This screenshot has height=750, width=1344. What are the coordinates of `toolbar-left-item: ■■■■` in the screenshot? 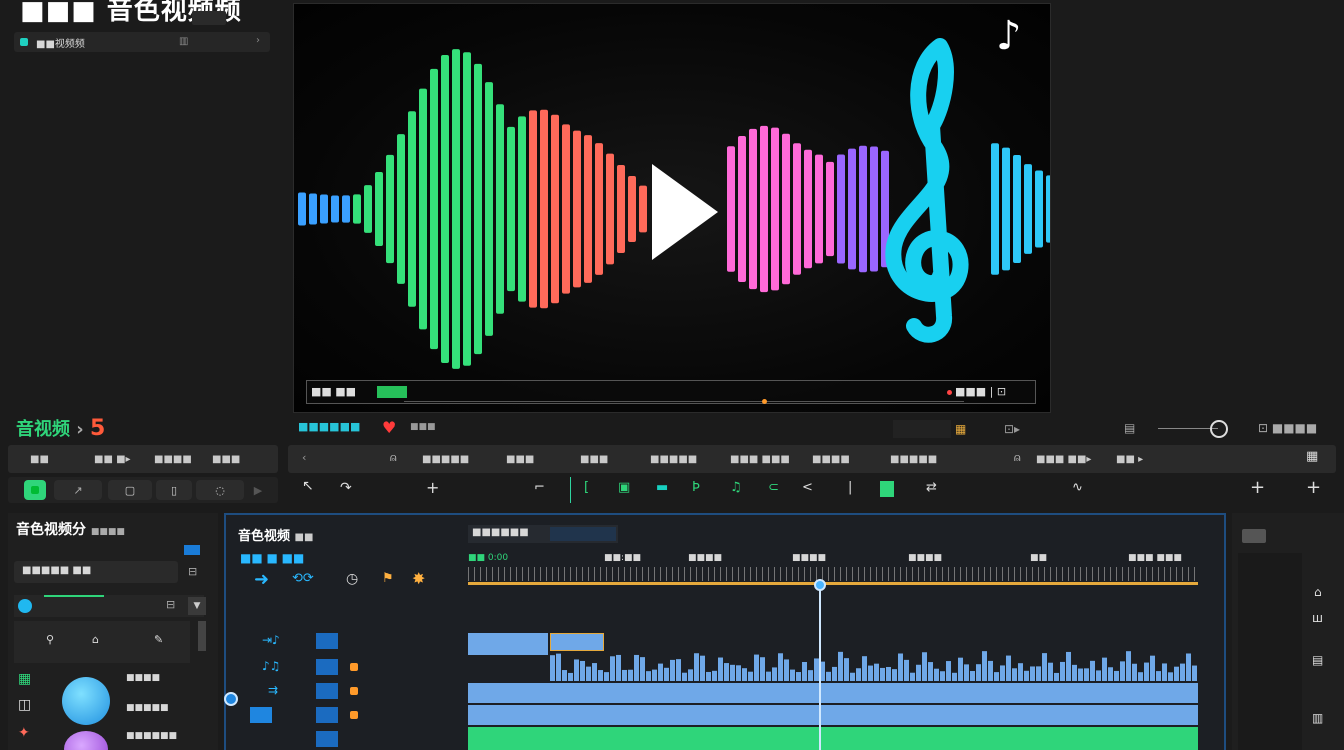 It's located at (173, 459).